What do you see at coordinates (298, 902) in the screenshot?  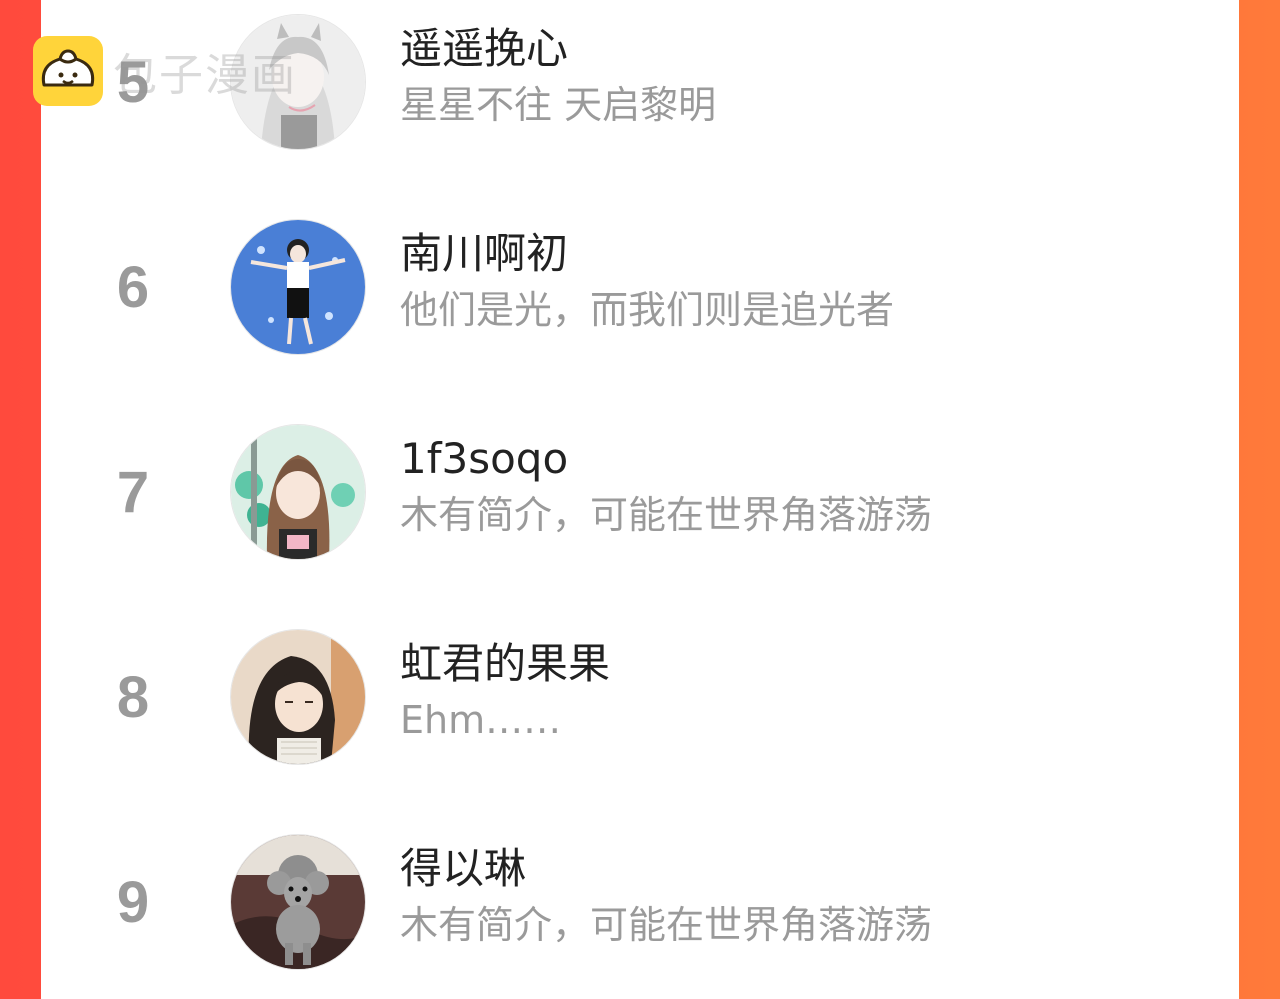 I see `avatar-poodle-icon` at bounding box center [298, 902].